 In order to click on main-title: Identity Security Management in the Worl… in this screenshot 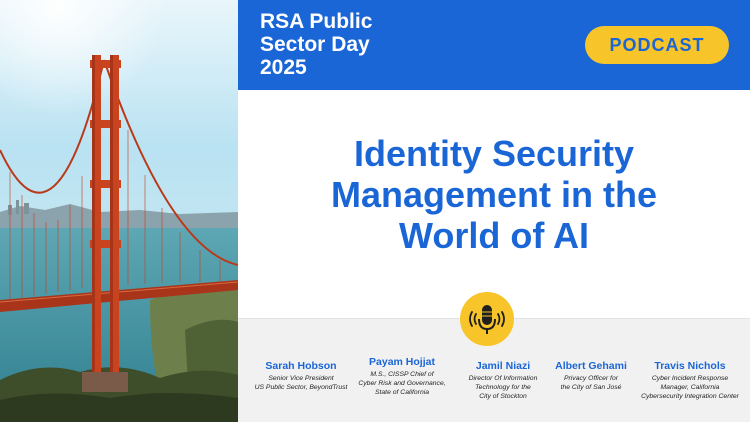, I will do `click(494, 194)`.